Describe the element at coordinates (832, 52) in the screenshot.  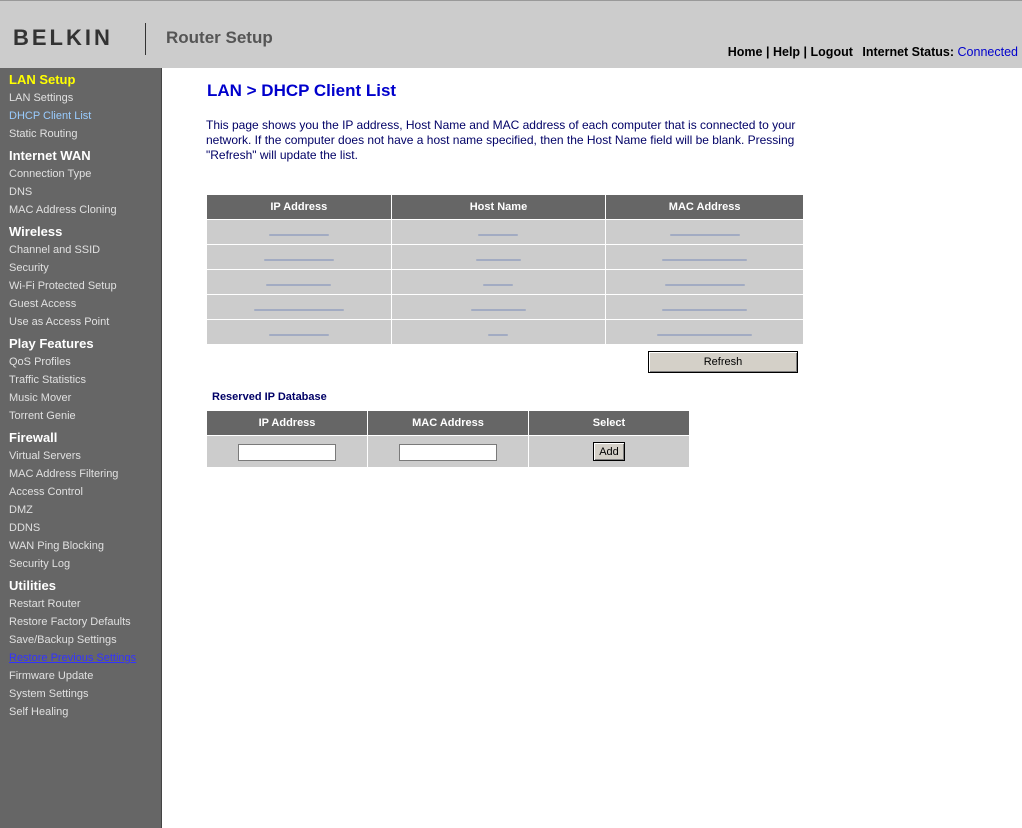
I see `logout-link: Logout` at that location.